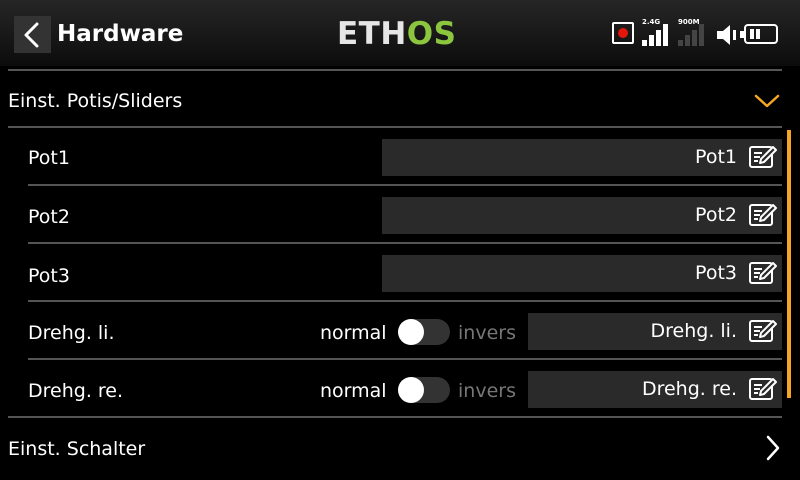  I want to click on speaker-icon, so click(726, 35).